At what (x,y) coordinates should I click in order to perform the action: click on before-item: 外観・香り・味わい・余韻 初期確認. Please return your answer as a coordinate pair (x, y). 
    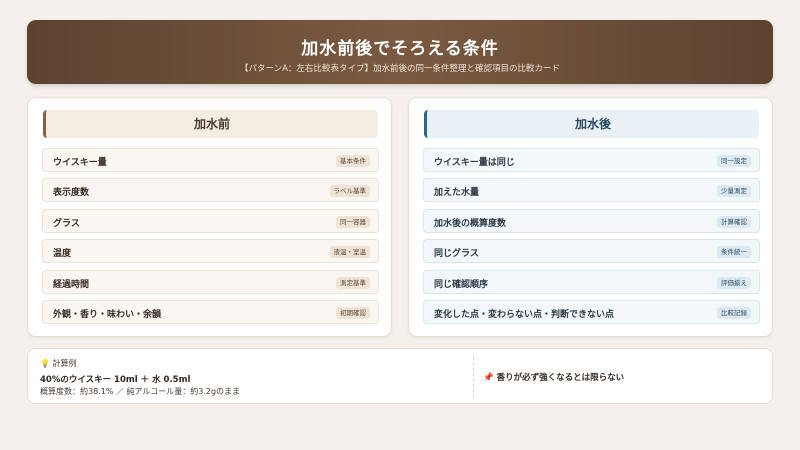
    Looking at the image, I should click on (210, 312).